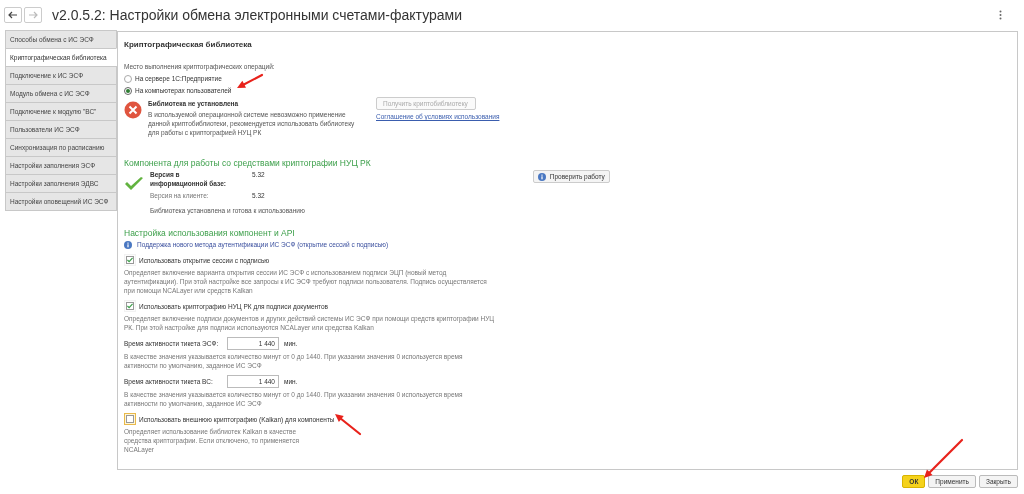 The height and width of the screenshot is (494, 1024). Describe the element at coordinates (257, 15) in the screenshot. I see `window-title: v2.0.5.2: Настройки обмена электронными счетами-фактурами` at that location.